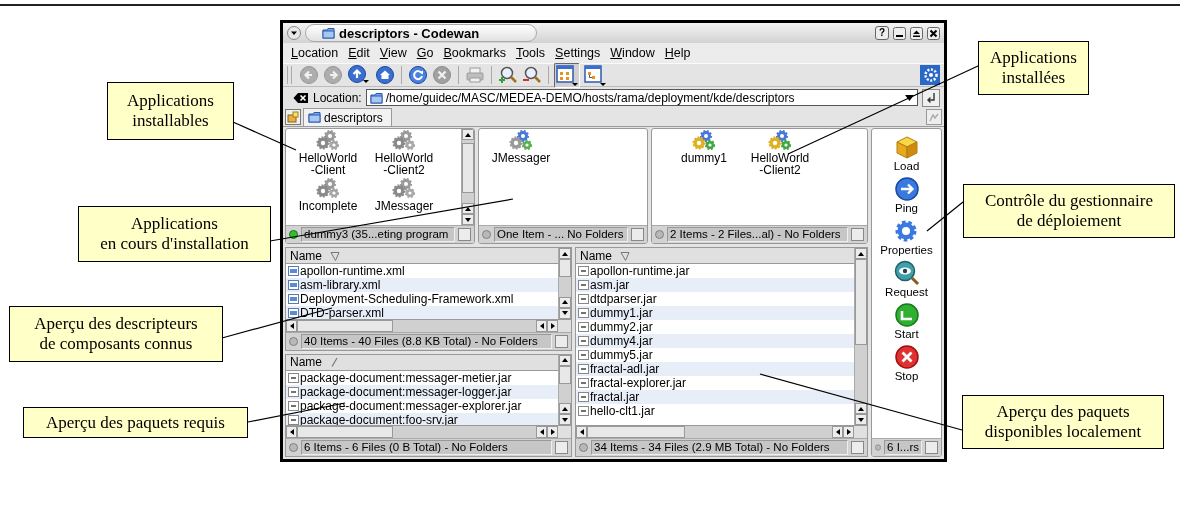  I want to click on window-menu-icon, so click(294, 33).